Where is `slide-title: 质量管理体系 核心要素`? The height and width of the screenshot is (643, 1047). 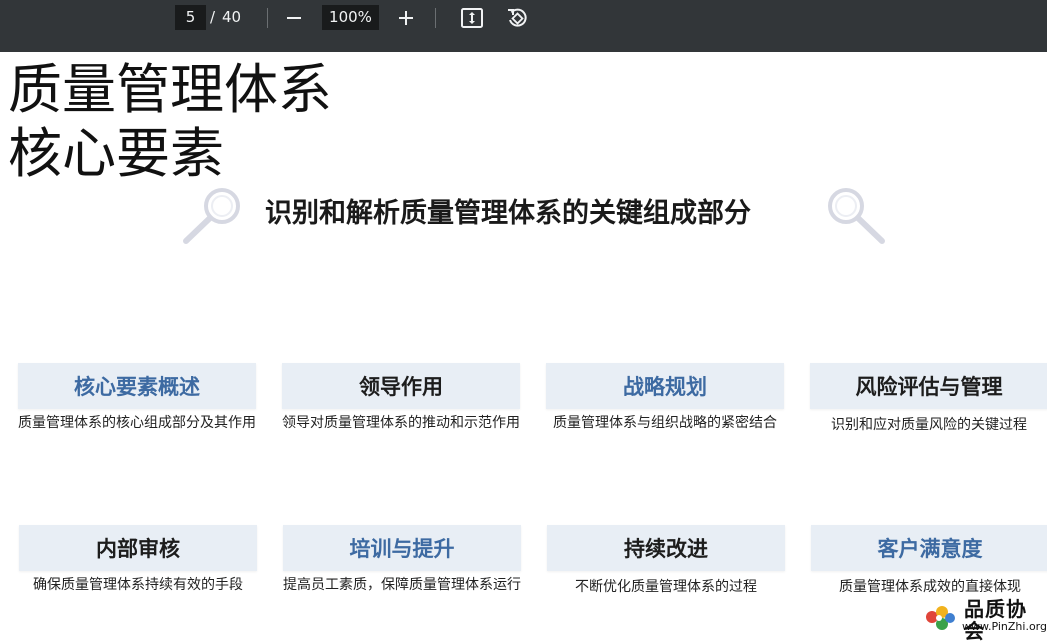 slide-title: 质量管理体系 核心要素 is located at coordinates (170, 122).